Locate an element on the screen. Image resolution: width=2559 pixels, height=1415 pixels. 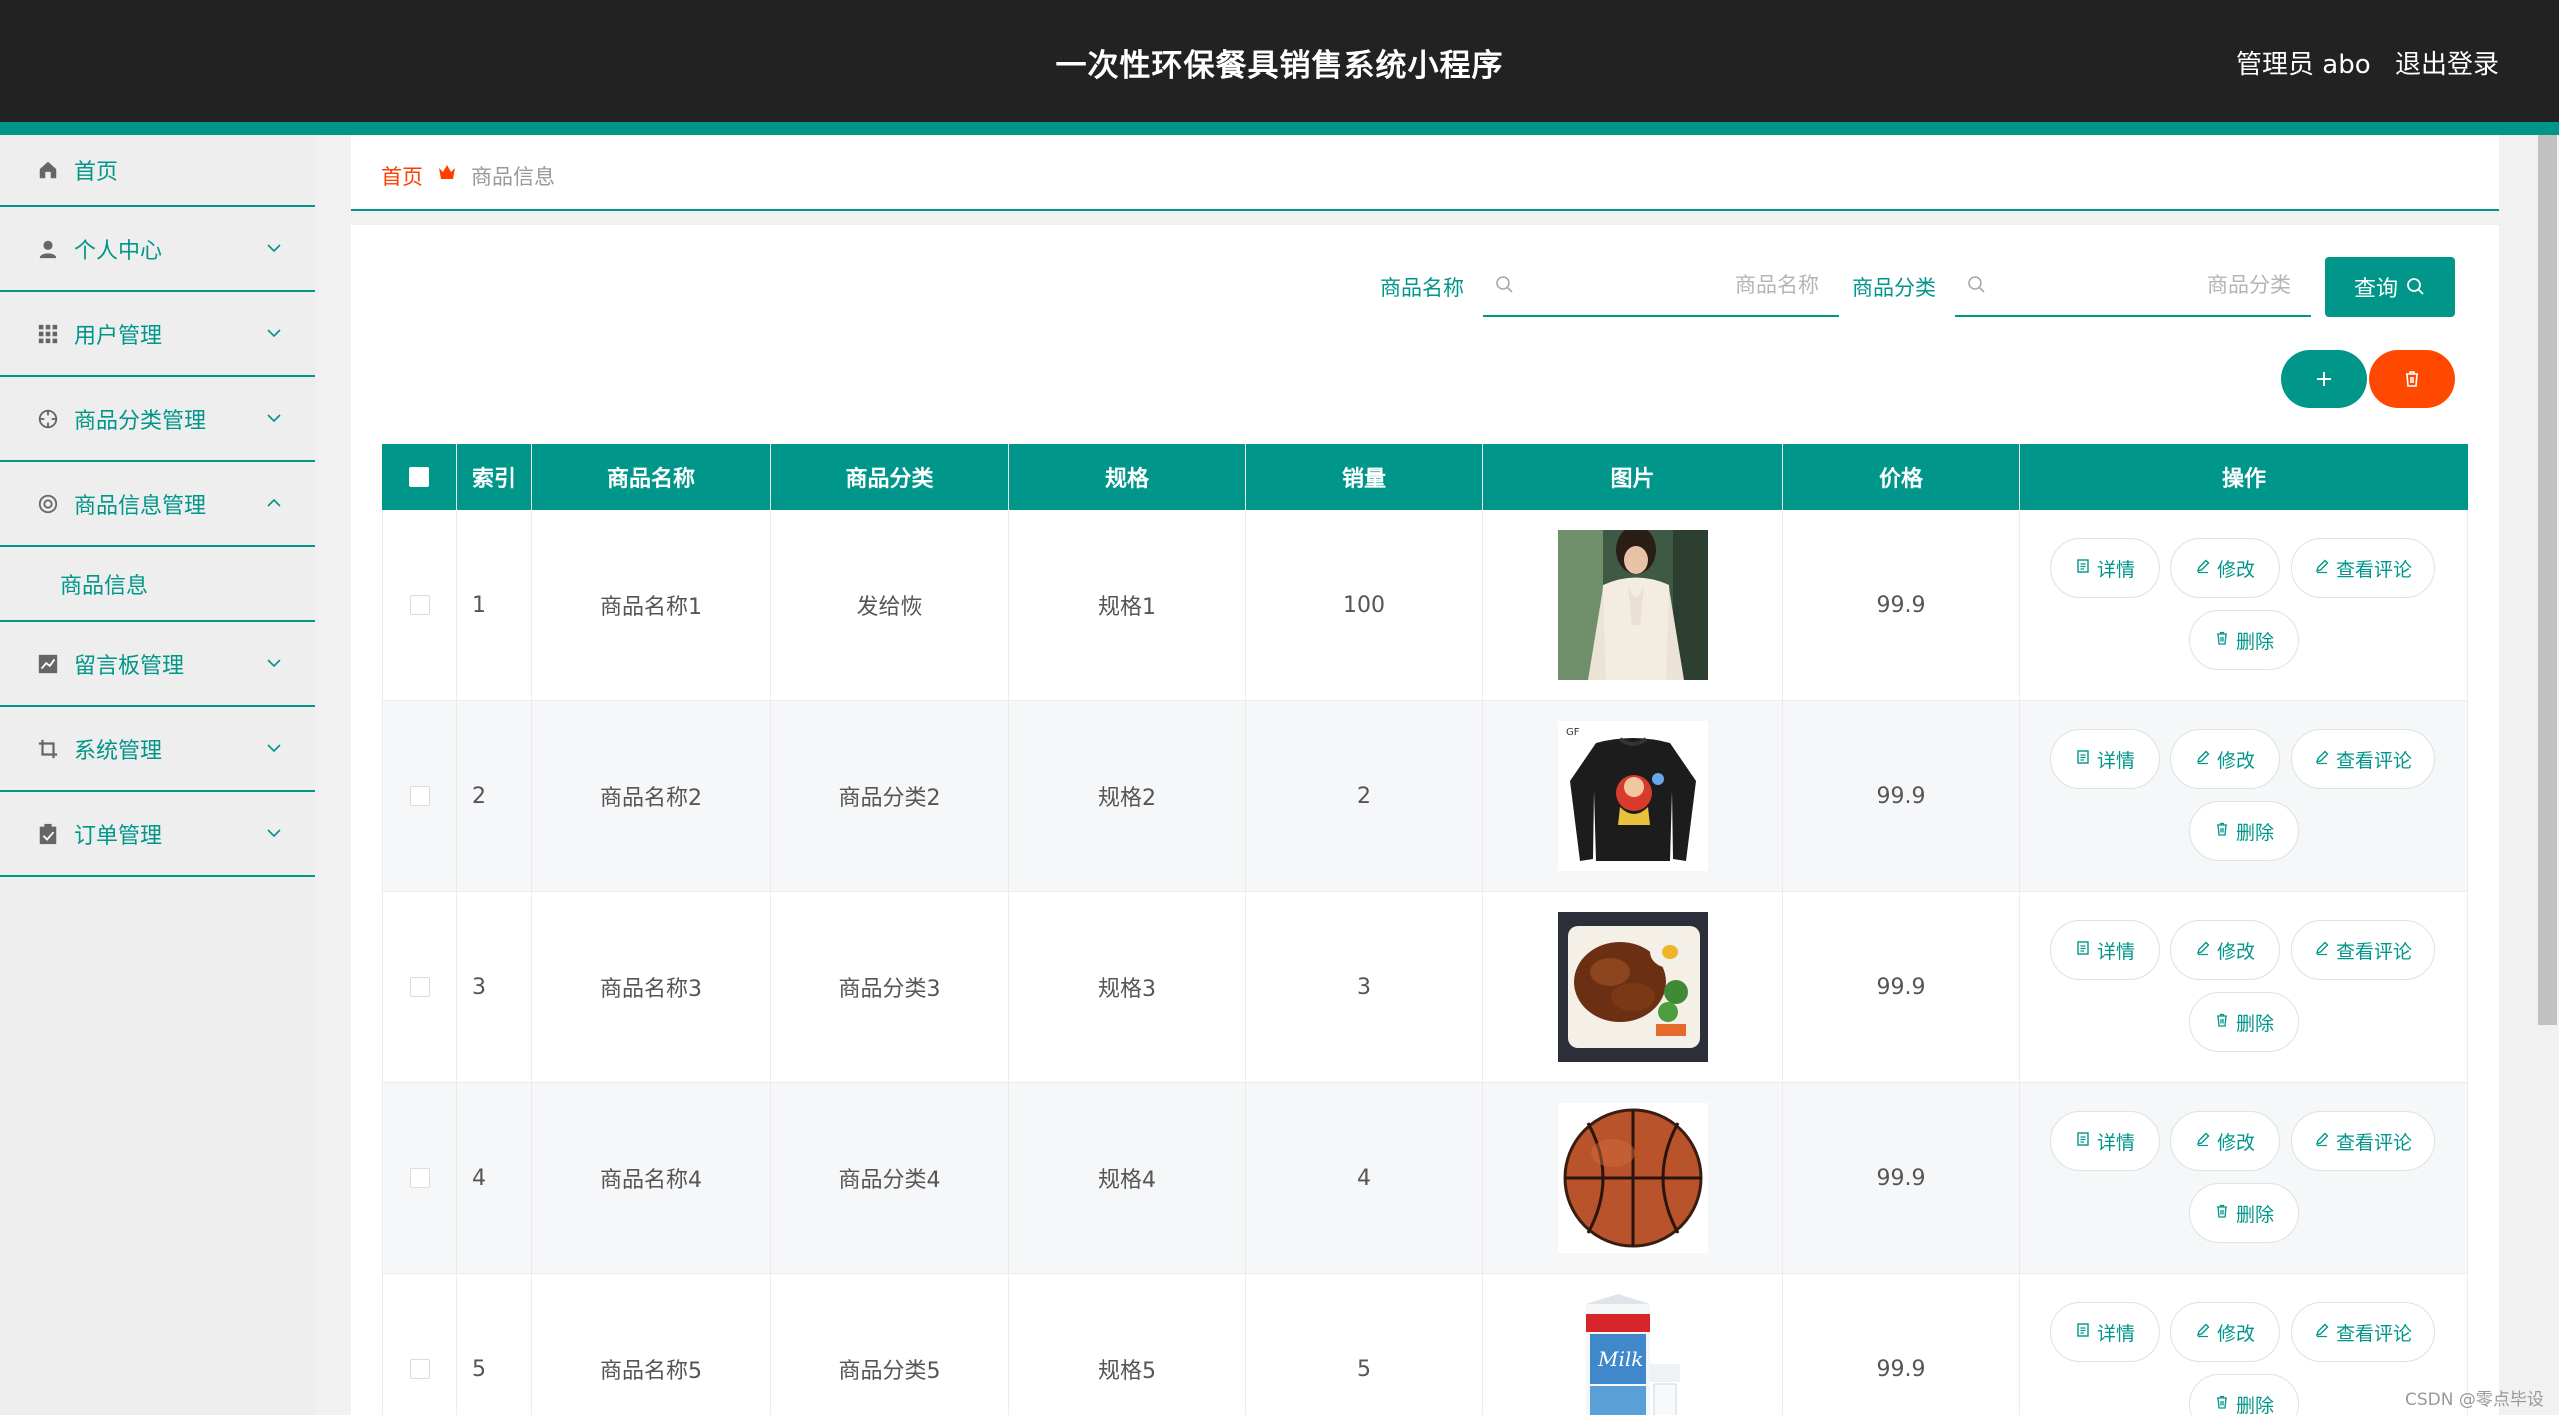
cell-spec: 规格4 is located at coordinates (1127, 1178).